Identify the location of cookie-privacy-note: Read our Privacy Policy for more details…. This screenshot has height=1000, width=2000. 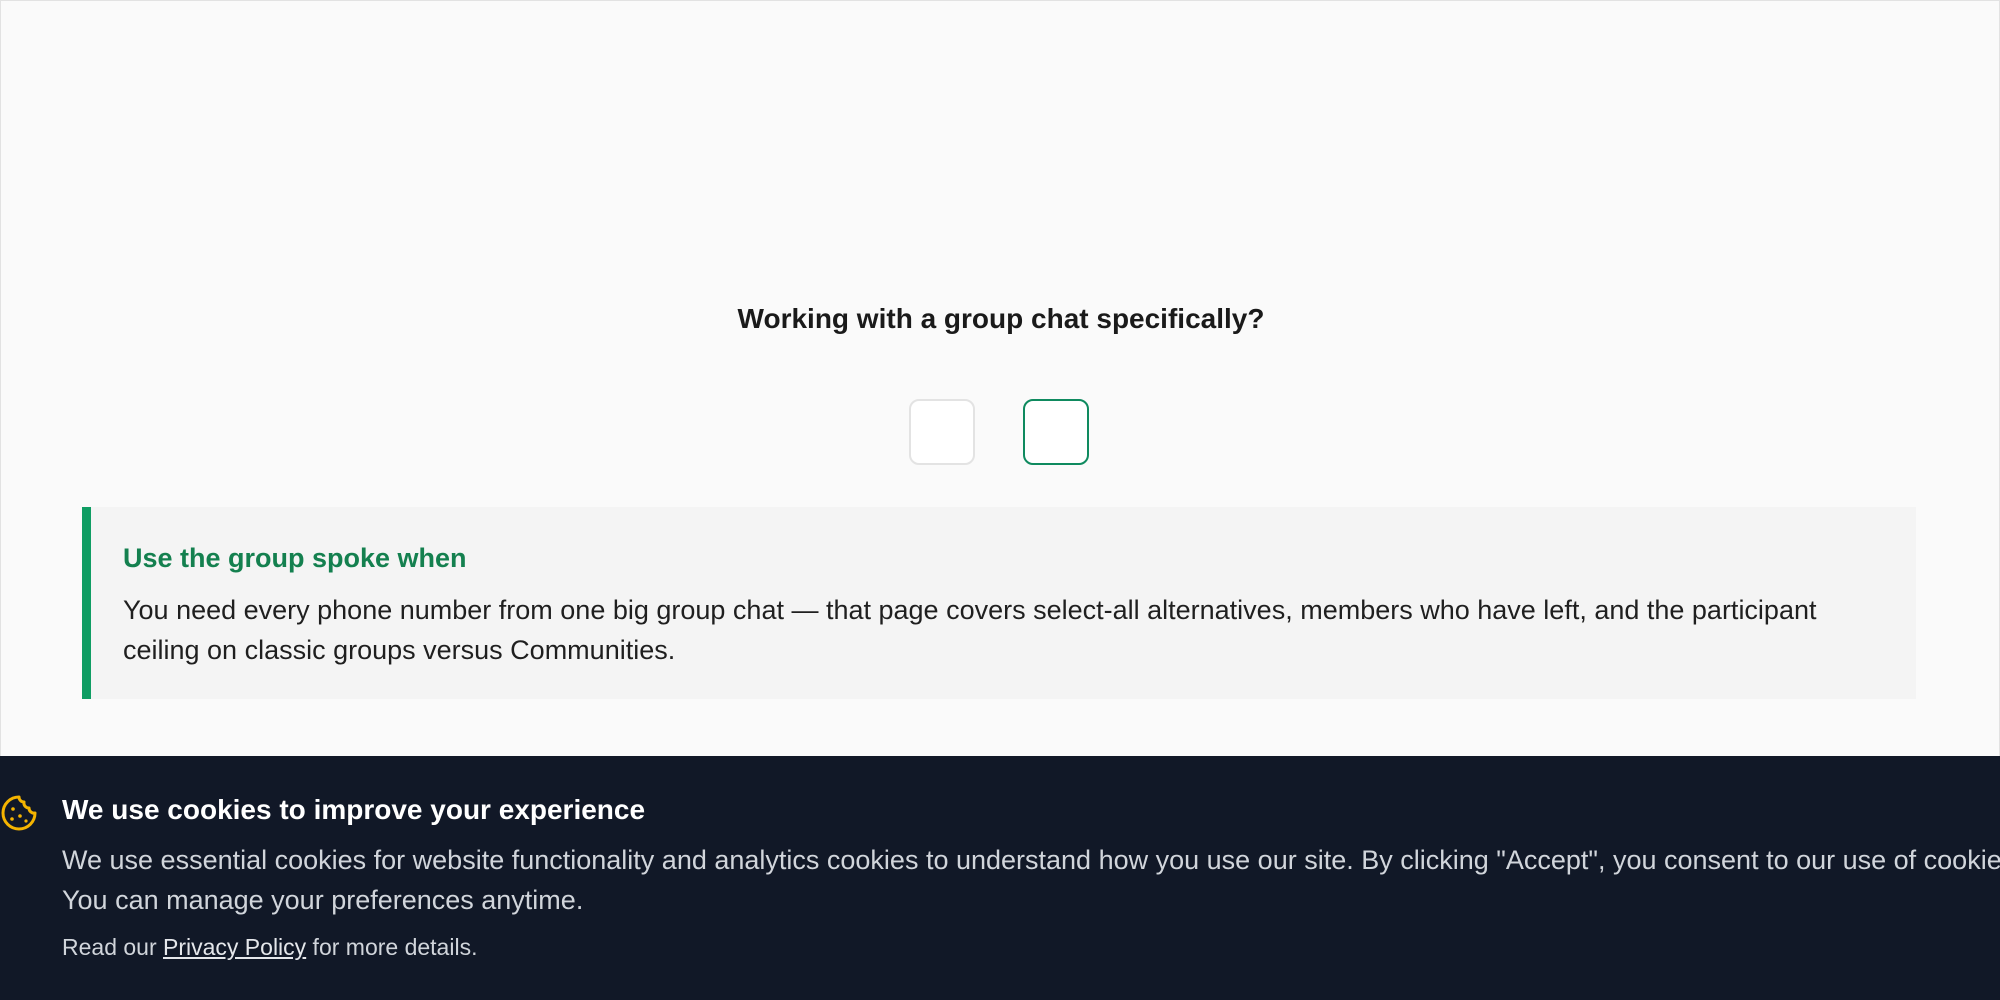
(269, 947).